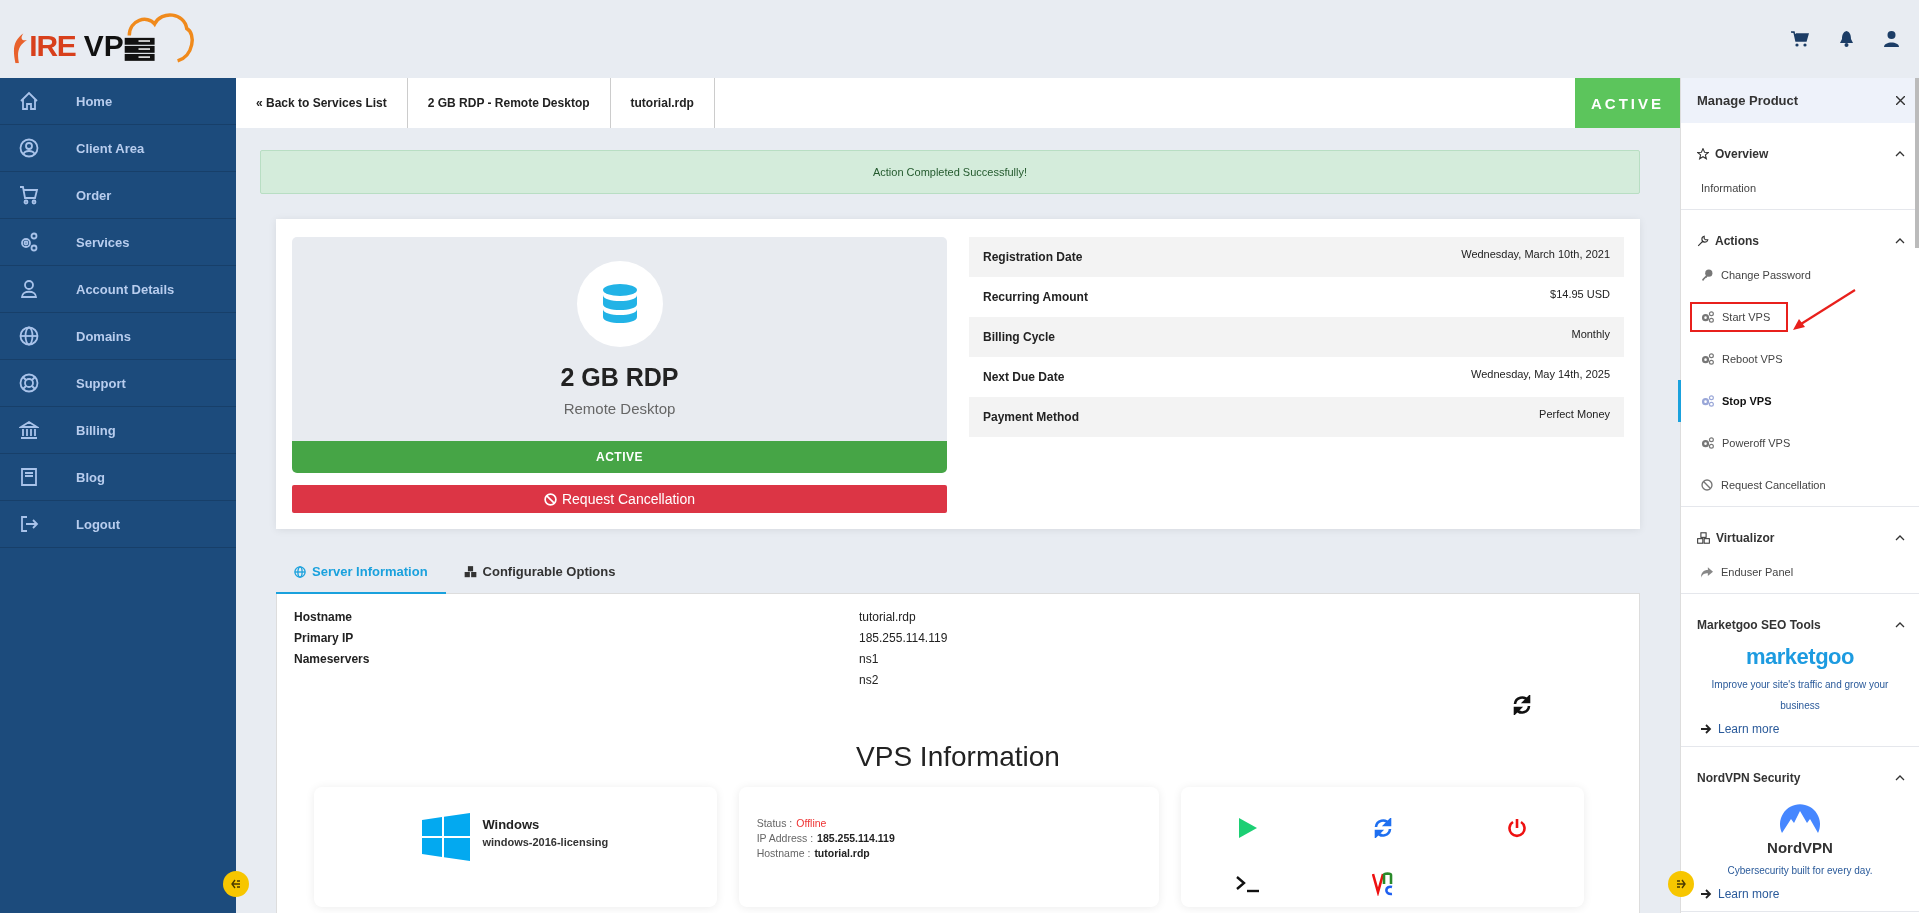 The height and width of the screenshot is (913, 1919). What do you see at coordinates (1707, 572) in the screenshot?
I see `share-arrow-icon` at bounding box center [1707, 572].